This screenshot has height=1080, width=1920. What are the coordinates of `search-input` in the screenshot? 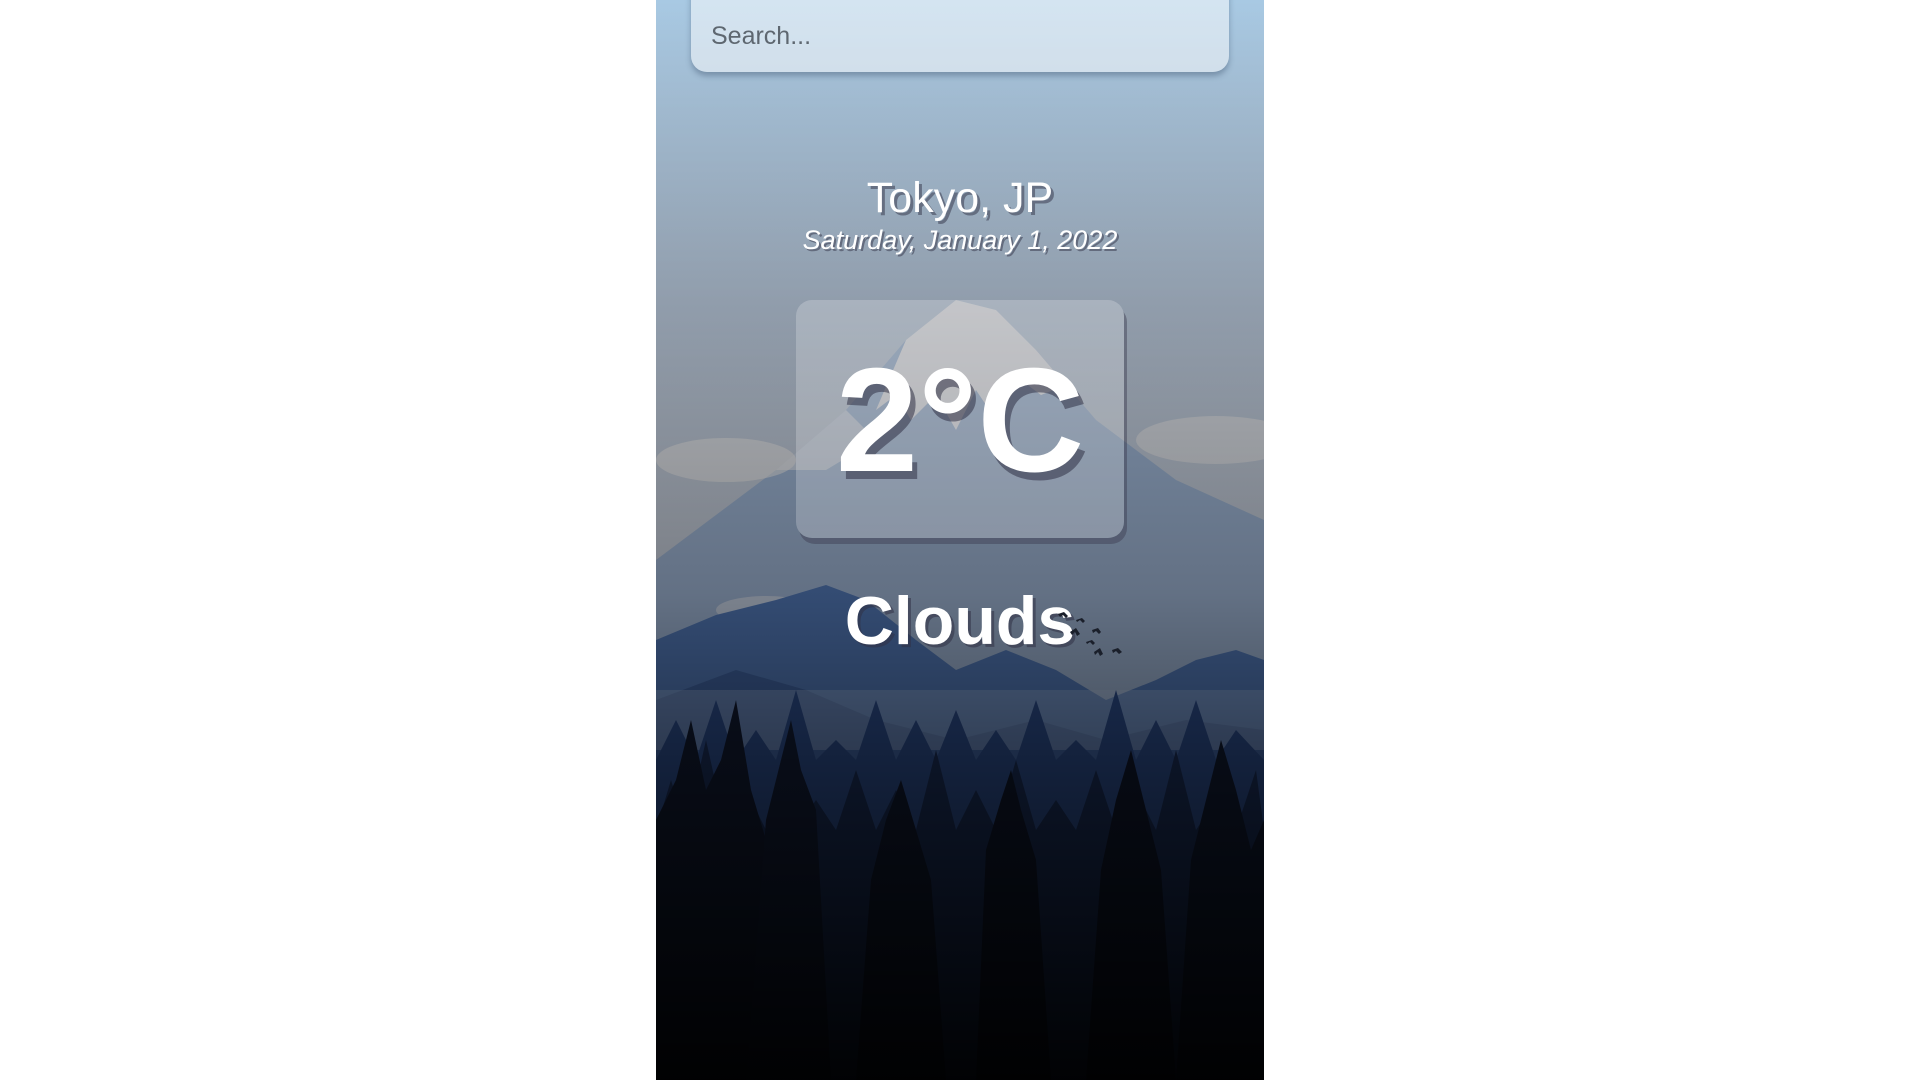 It's located at (960, 36).